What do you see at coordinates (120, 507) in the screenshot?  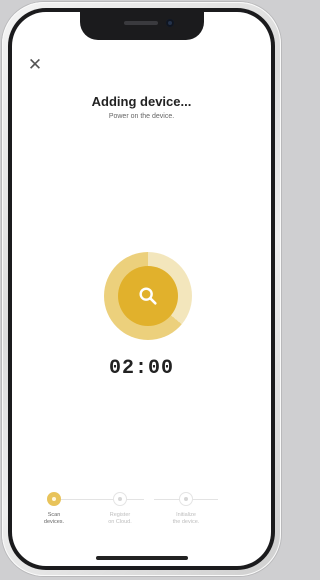 I see `step-register-on-cloud: Register on Cloud.` at bounding box center [120, 507].